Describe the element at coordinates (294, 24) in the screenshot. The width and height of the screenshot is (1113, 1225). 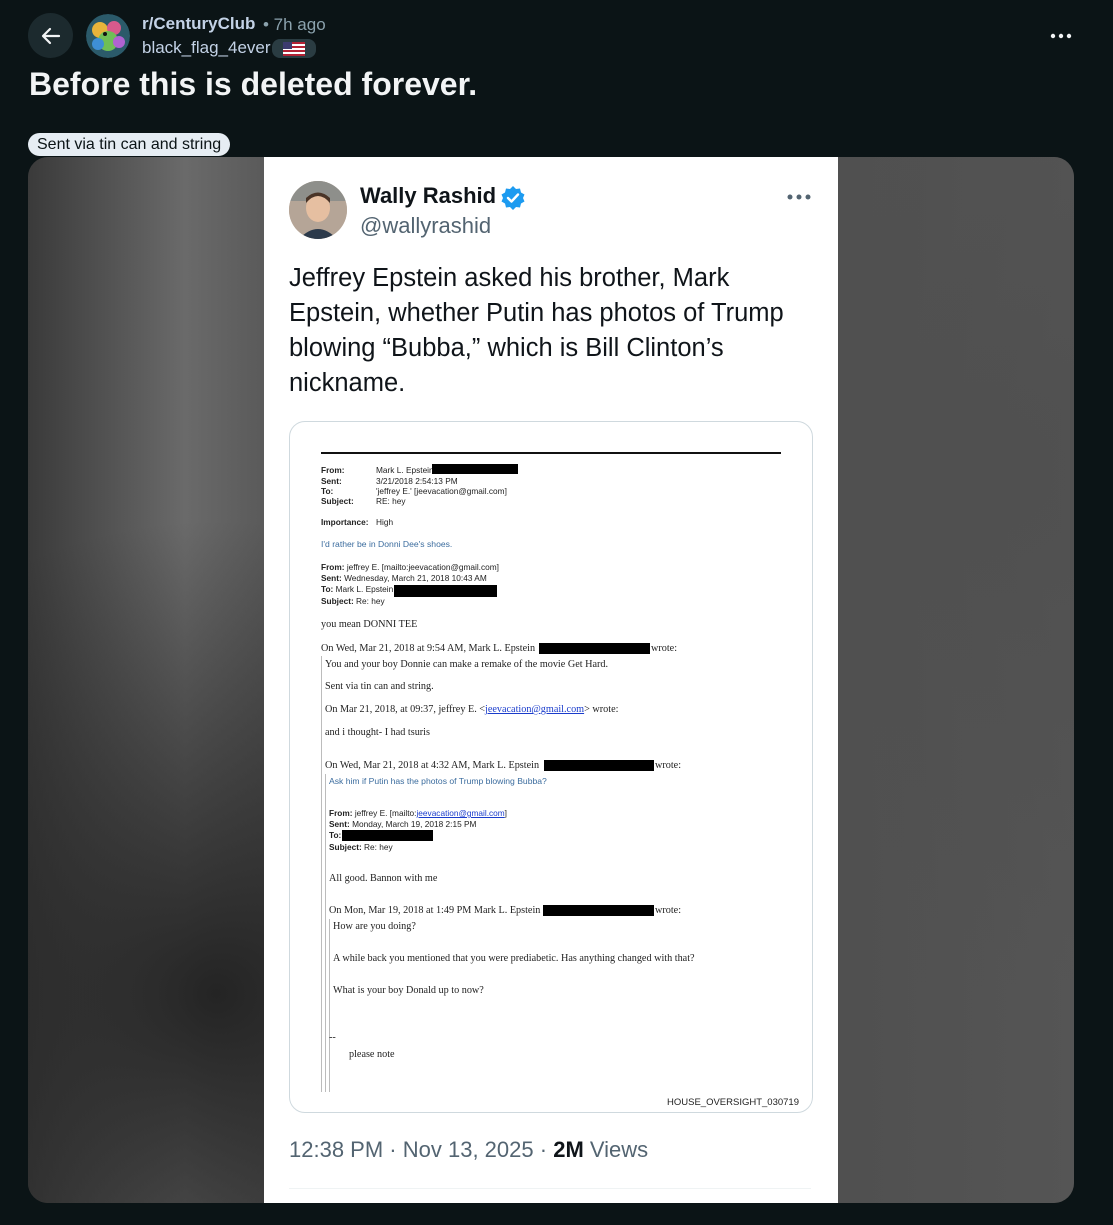
I see `post-time: • 7h ago` at that location.